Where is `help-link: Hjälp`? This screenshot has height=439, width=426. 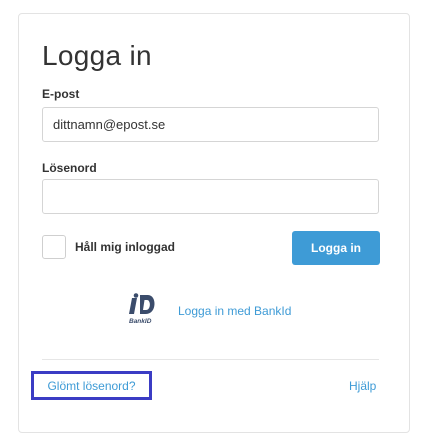
help-link: Hjälp is located at coordinates (362, 386).